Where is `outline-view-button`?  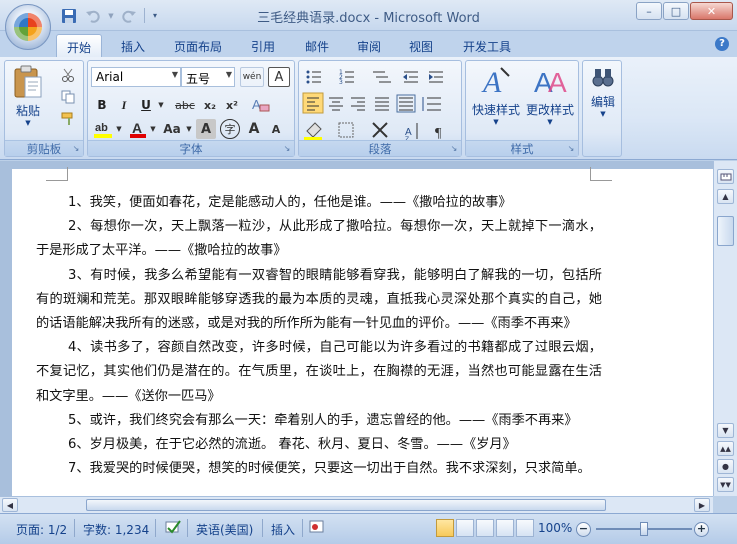 outline-view-button is located at coordinates (505, 528).